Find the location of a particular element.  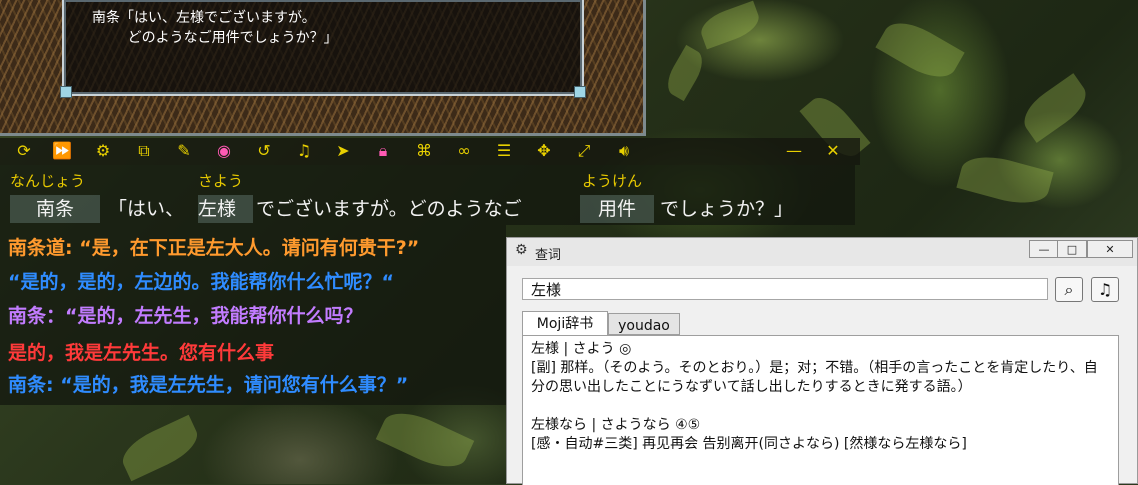

music-icon: ♫ is located at coordinates (304, 151).